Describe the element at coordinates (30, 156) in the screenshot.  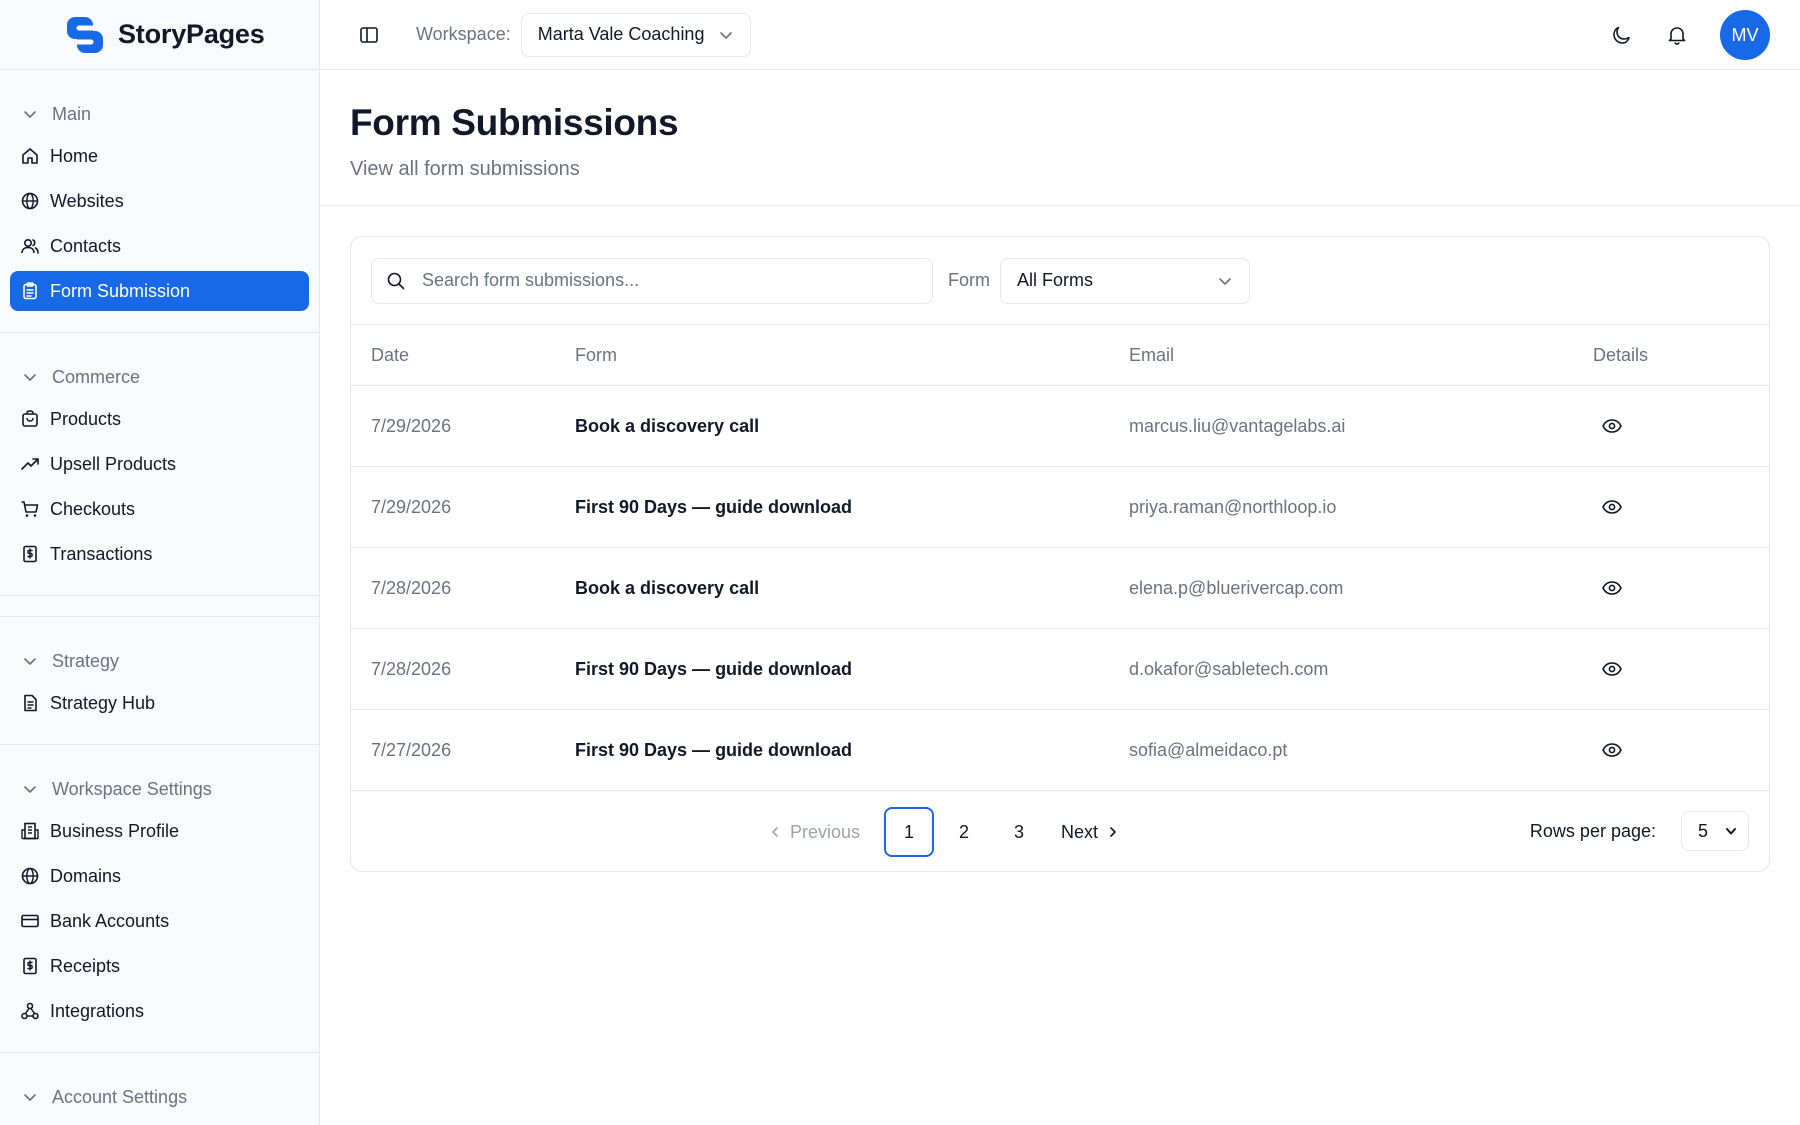
I see `home-icon` at that location.